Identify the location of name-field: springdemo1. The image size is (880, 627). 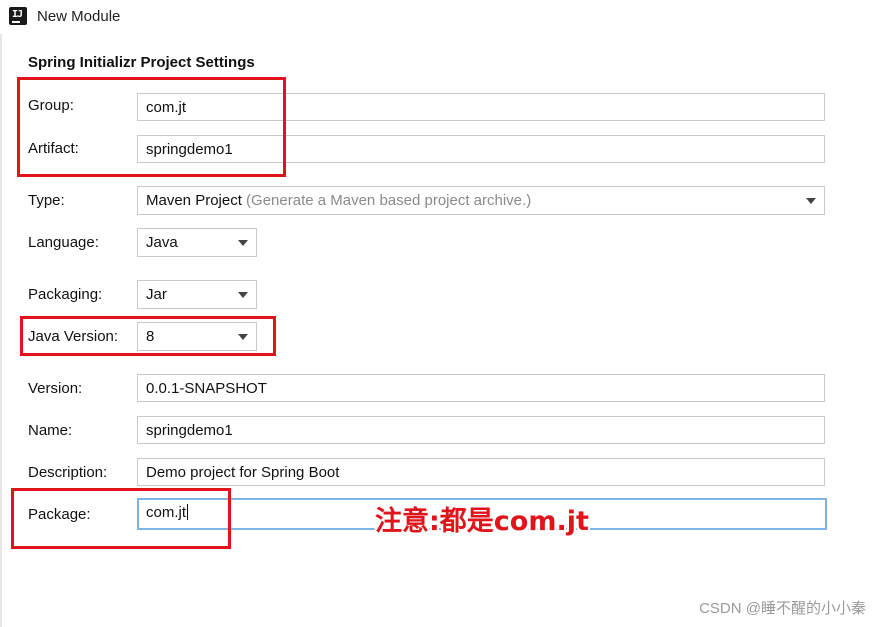
(481, 430).